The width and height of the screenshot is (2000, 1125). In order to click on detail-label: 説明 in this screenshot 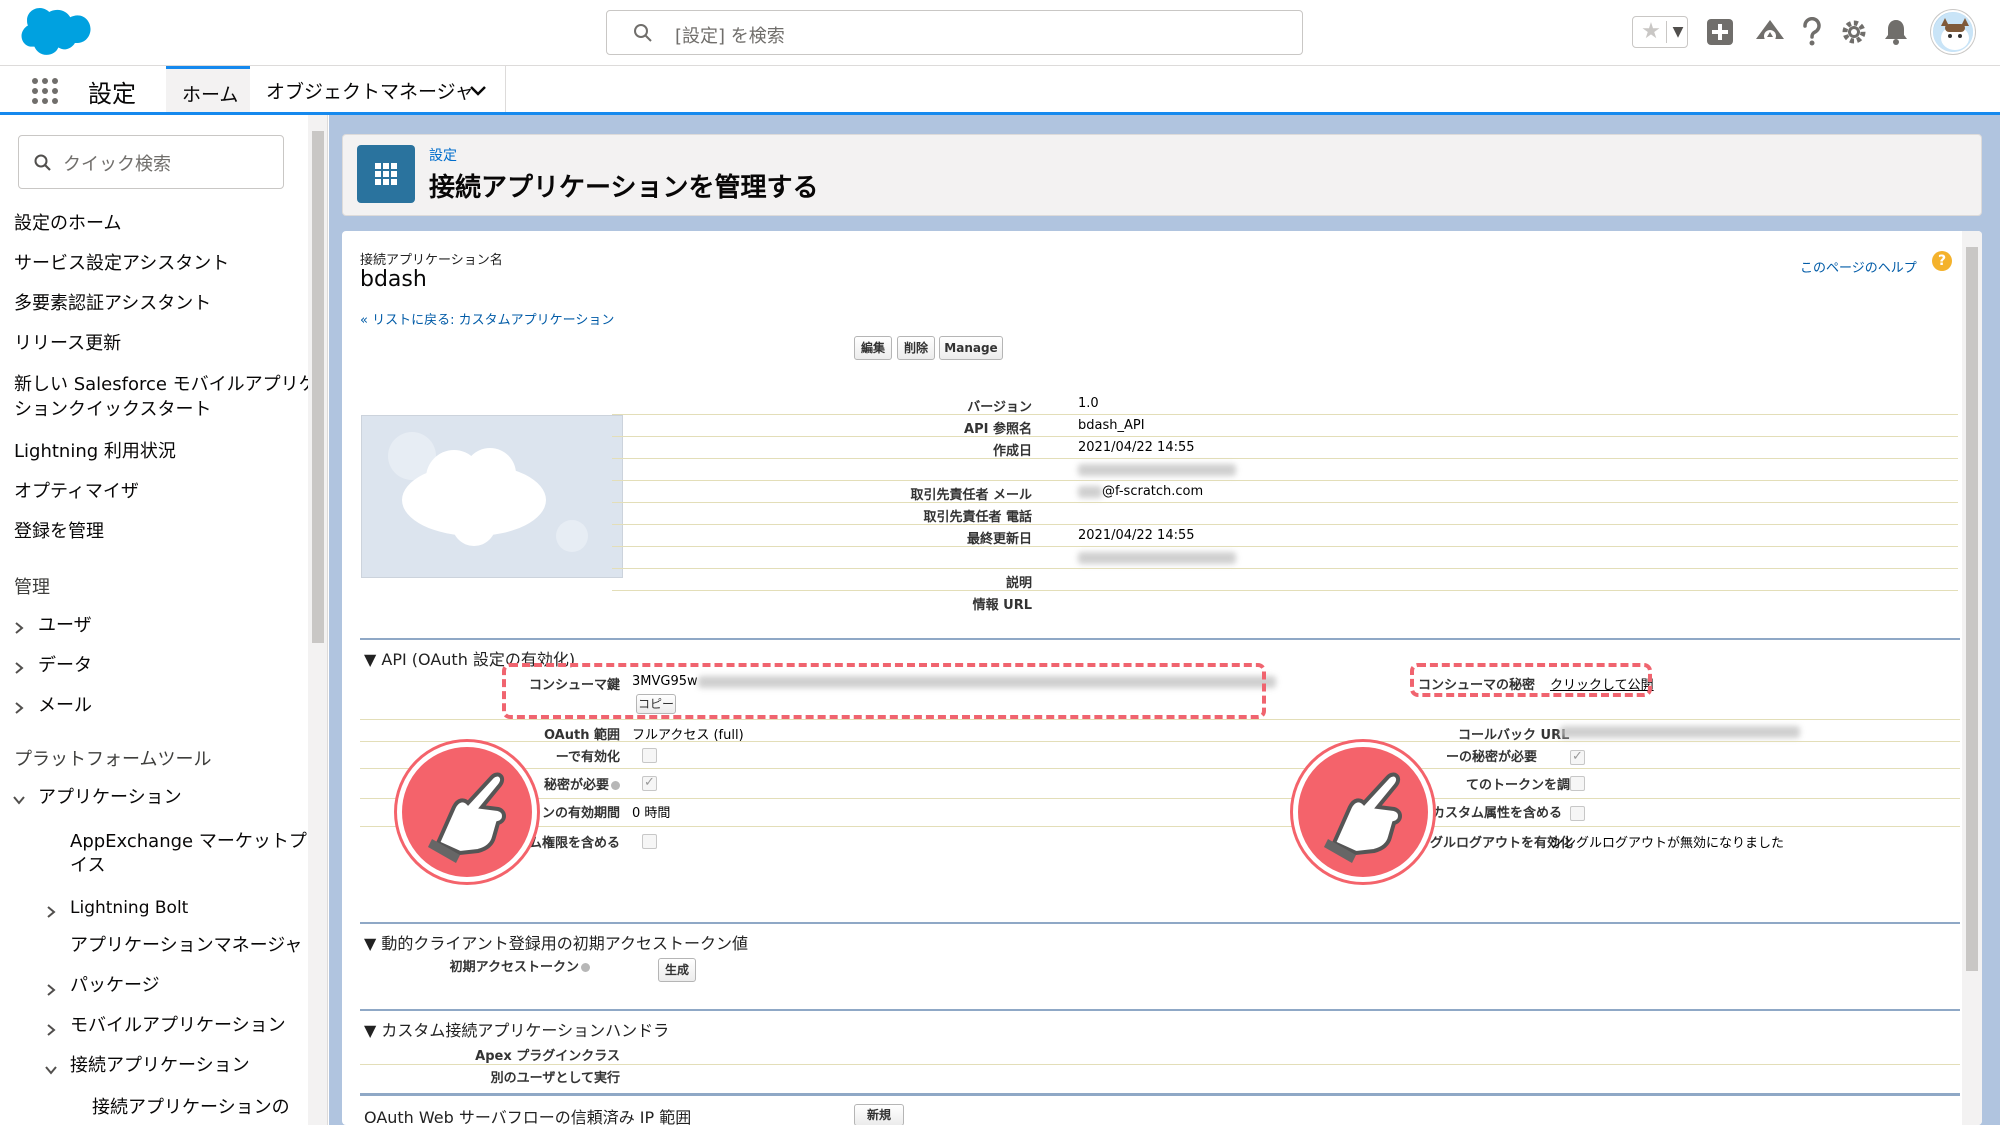, I will do `click(1018, 583)`.